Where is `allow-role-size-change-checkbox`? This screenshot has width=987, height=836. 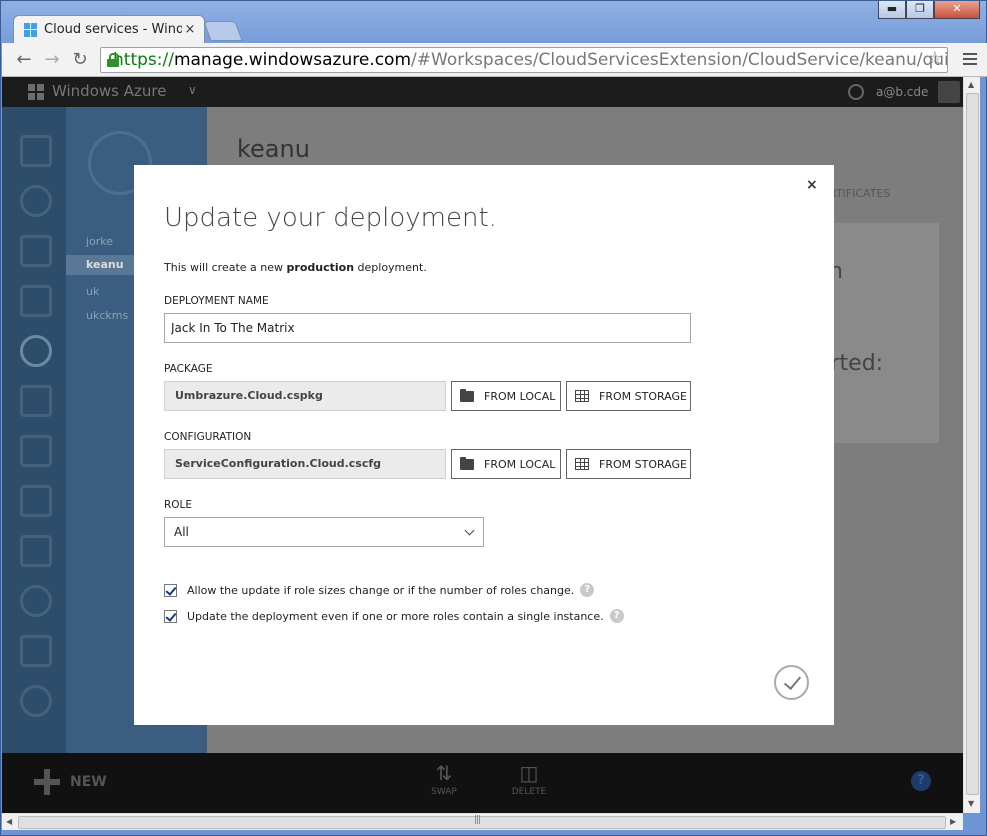 allow-role-size-change-checkbox is located at coordinates (170, 590).